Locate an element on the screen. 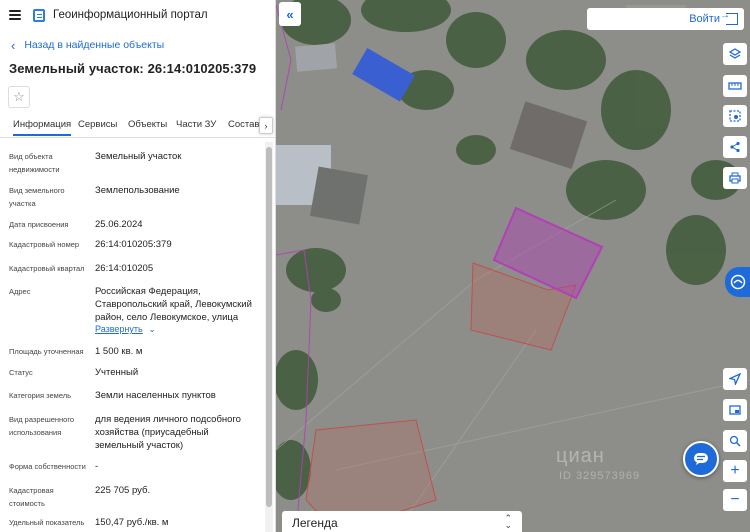  property-label: Адрес is located at coordinates (20, 291).